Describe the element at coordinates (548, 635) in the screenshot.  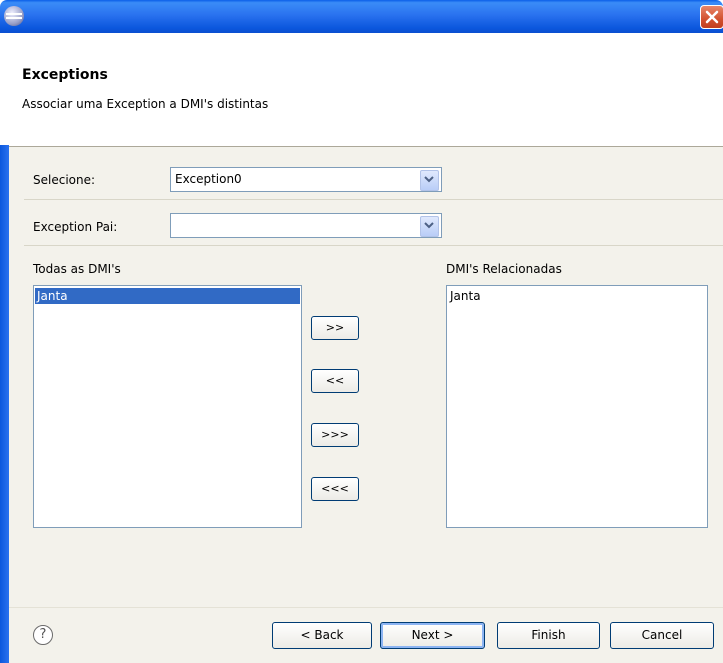
I see `finish-button: Finish` at that location.